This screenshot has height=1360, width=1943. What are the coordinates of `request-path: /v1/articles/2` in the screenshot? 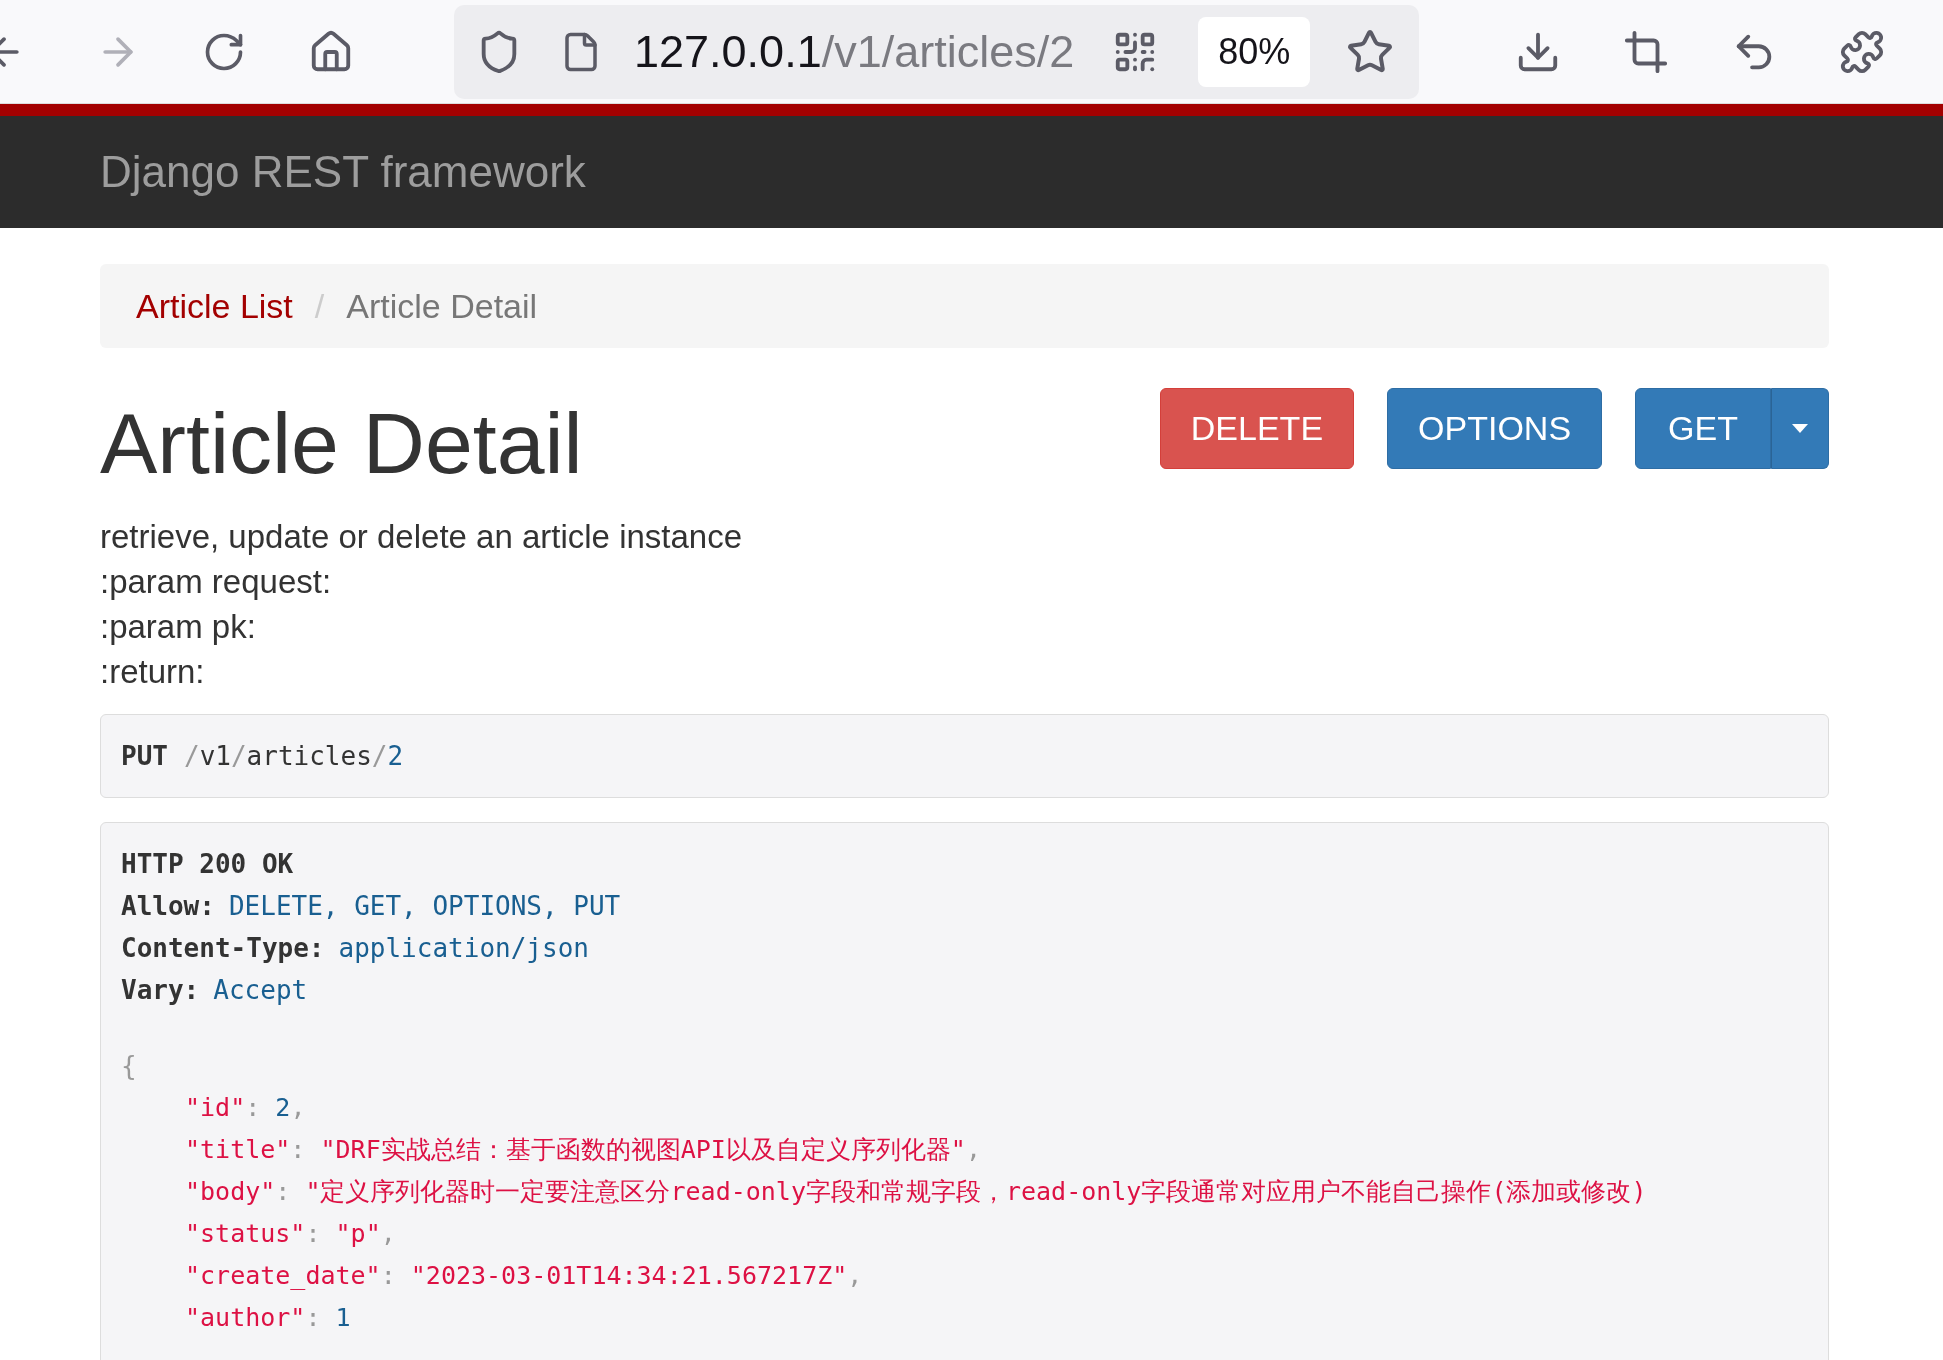 It's located at (293, 756).